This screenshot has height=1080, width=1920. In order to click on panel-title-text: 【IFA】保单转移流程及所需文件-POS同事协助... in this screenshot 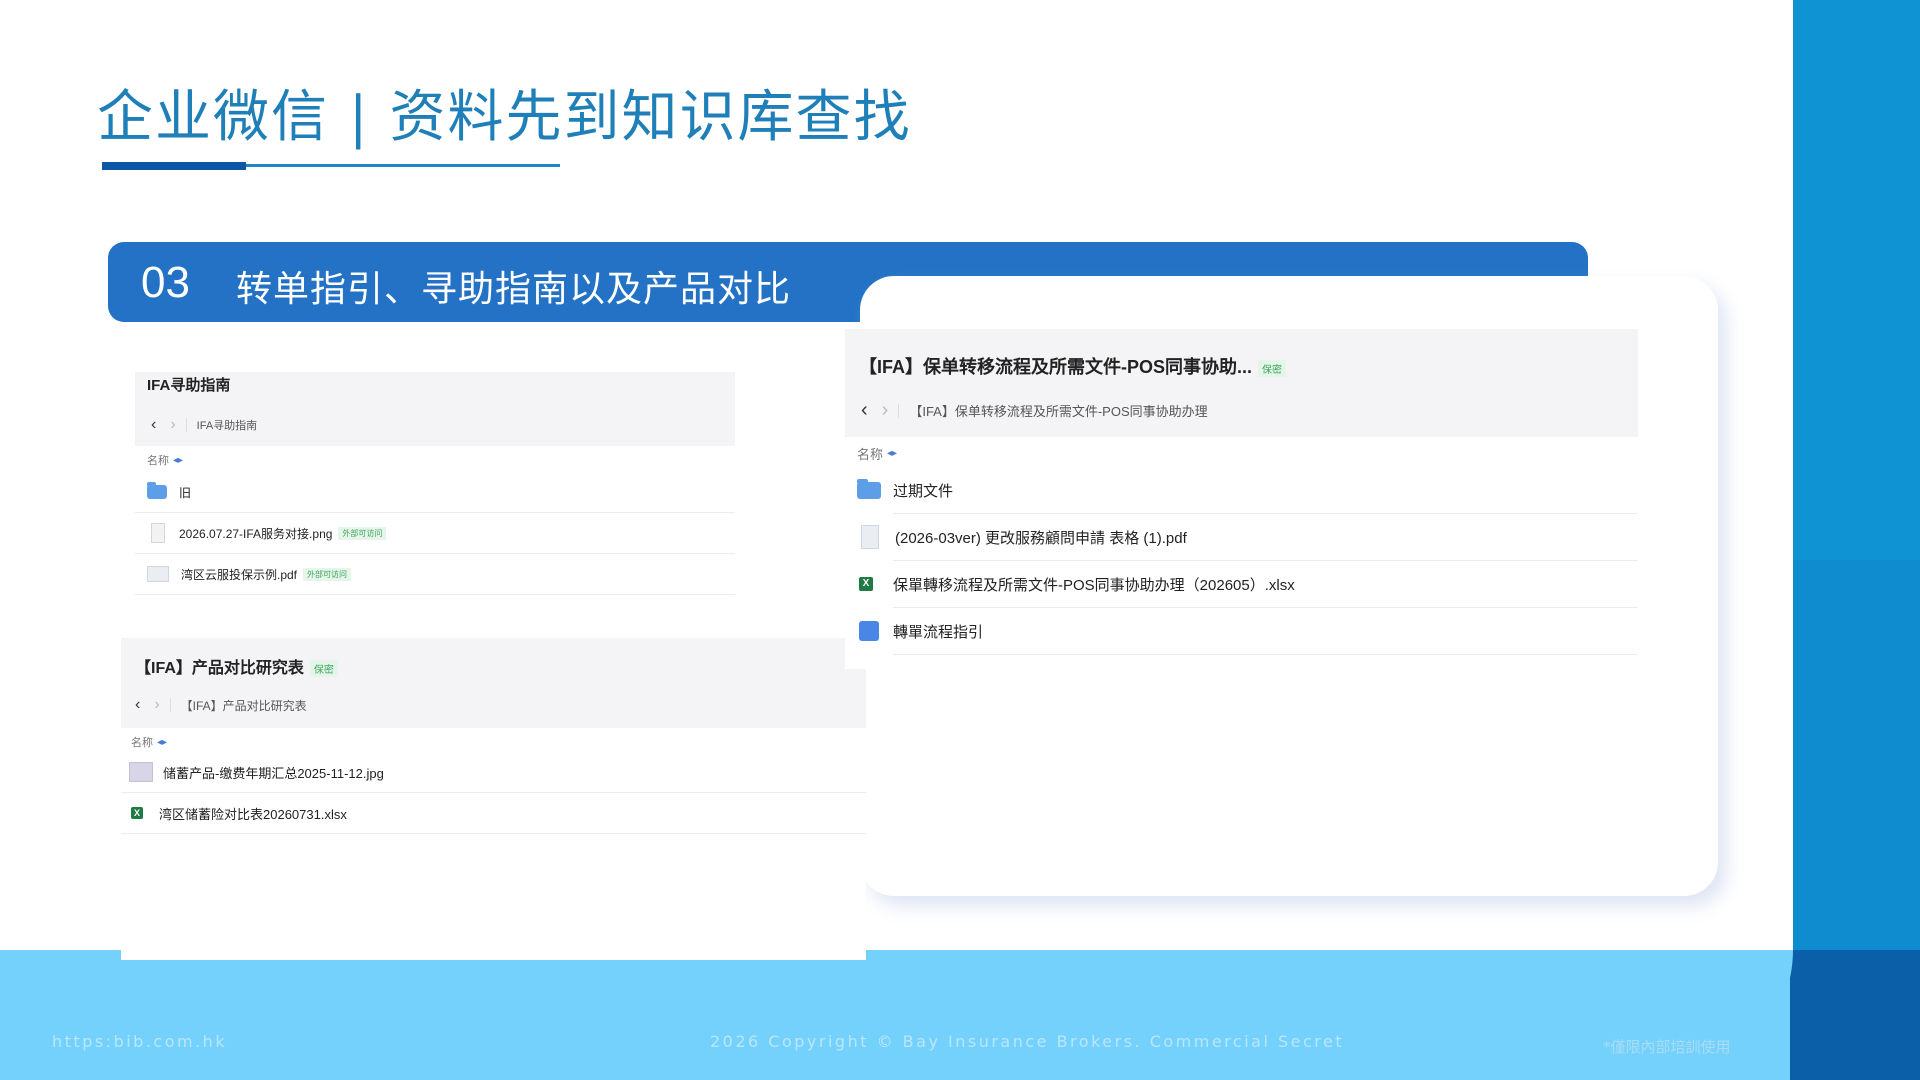, I will do `click(1056, 367)`.